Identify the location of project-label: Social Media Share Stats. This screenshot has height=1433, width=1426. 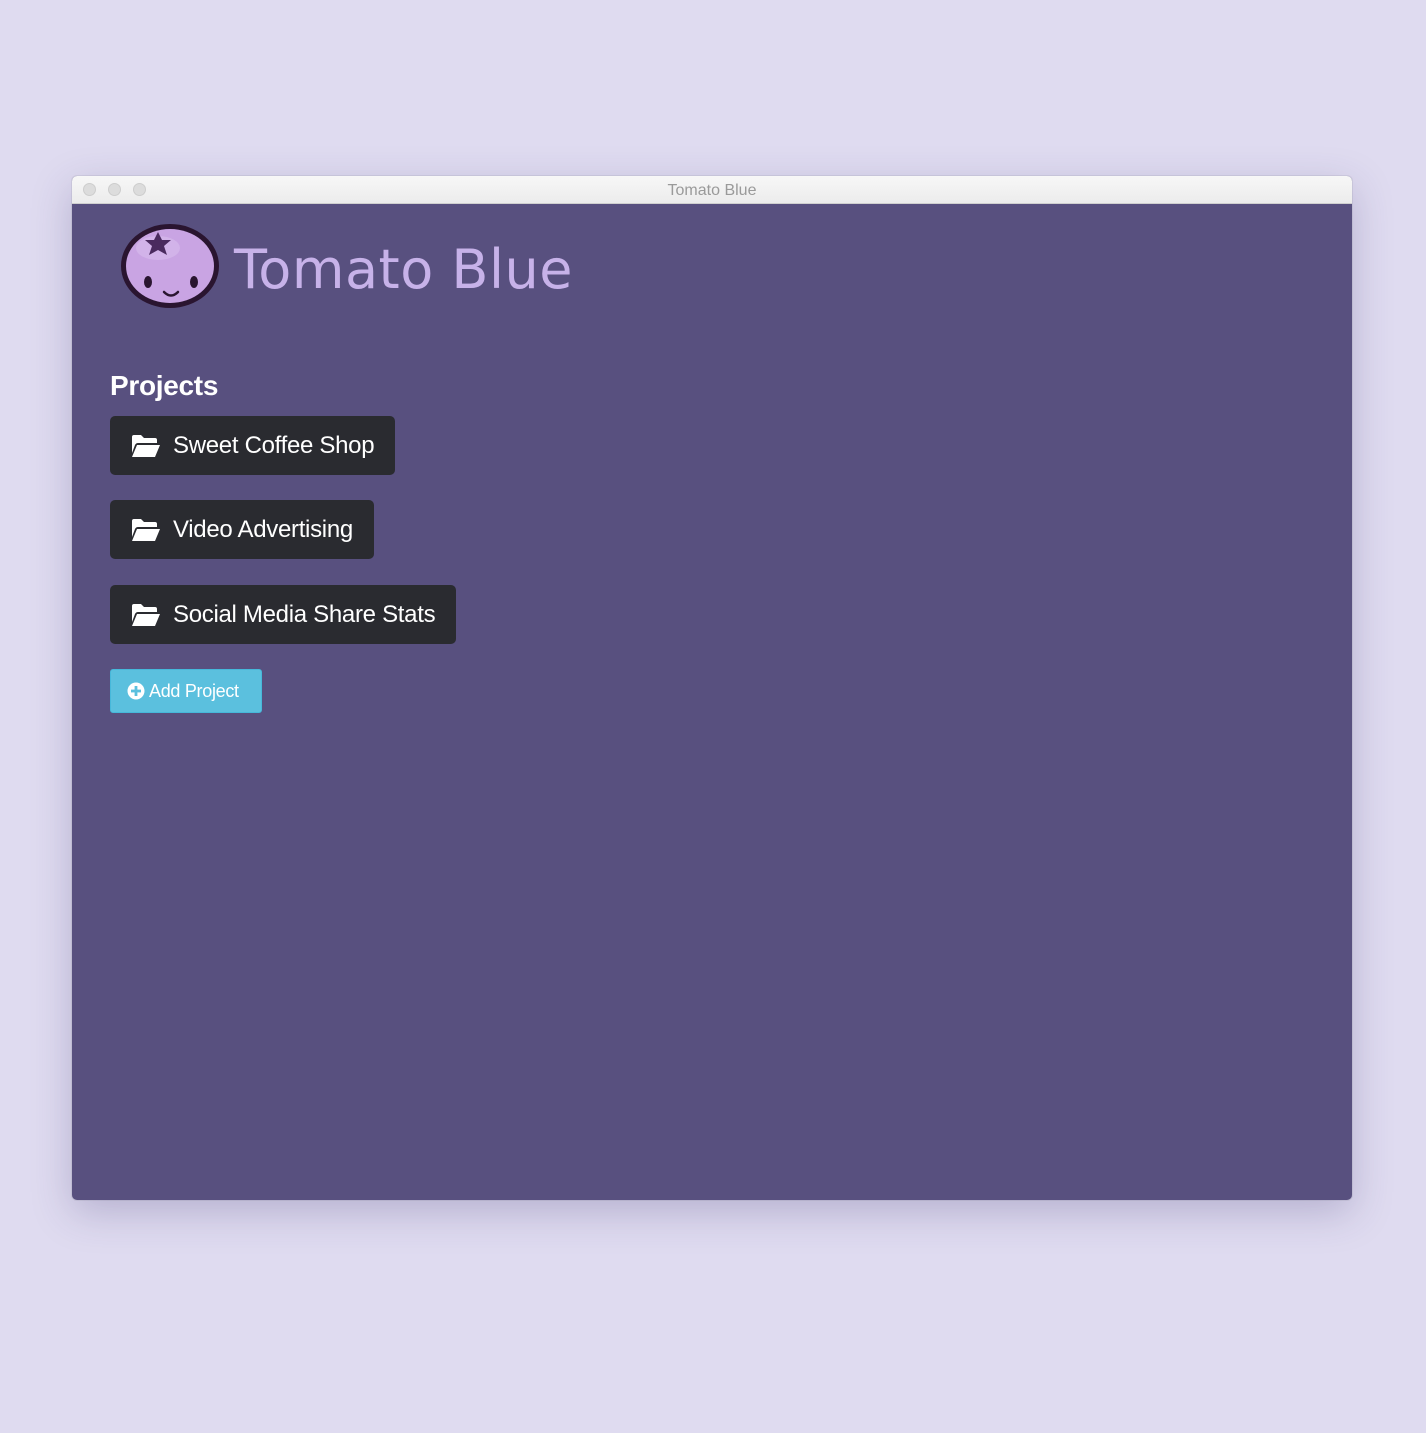
(304, 614).